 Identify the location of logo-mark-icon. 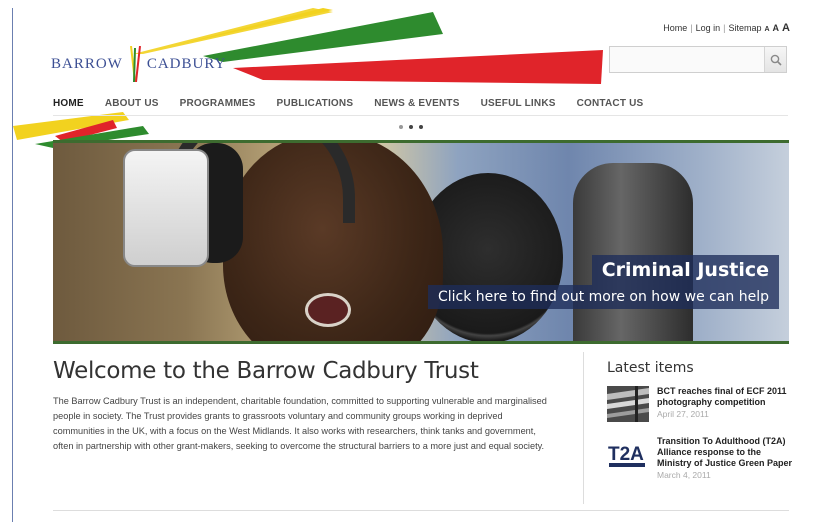
(135, 64).